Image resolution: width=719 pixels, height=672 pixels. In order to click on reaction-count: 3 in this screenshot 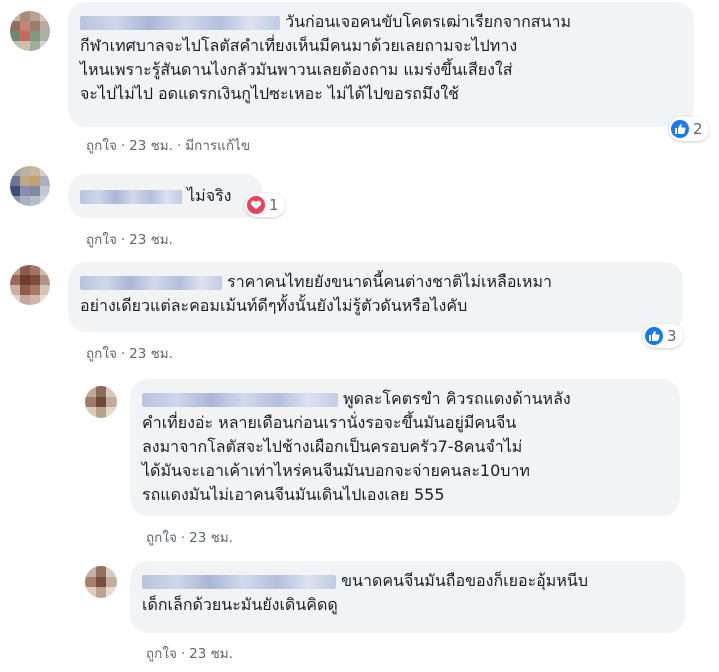, I will do `click(663, 336)`.